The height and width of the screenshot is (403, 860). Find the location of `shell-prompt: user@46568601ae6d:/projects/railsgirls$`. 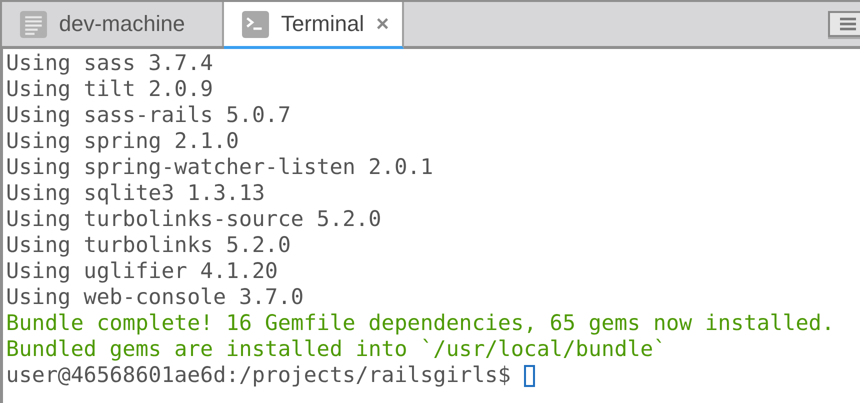

shell-prompt: user@46568601ae6d:/projects/railsgirls$ is located at coordinates (258, 376).